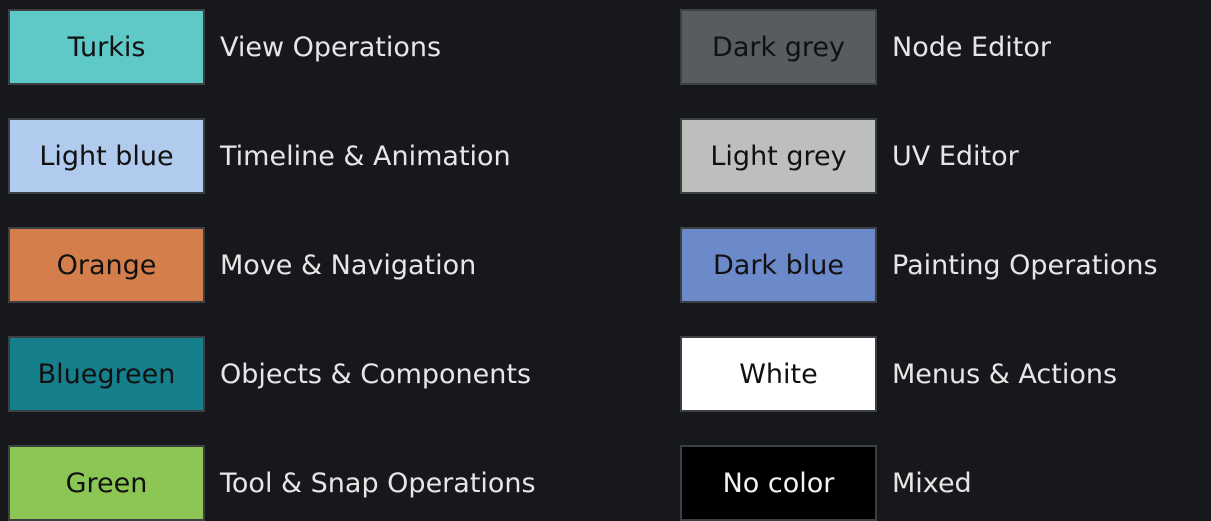 This screenshot has height=521, width=1211. I want to click on legend-entry-dark-grey: Dark grey Node Editor, so click(865, 47).